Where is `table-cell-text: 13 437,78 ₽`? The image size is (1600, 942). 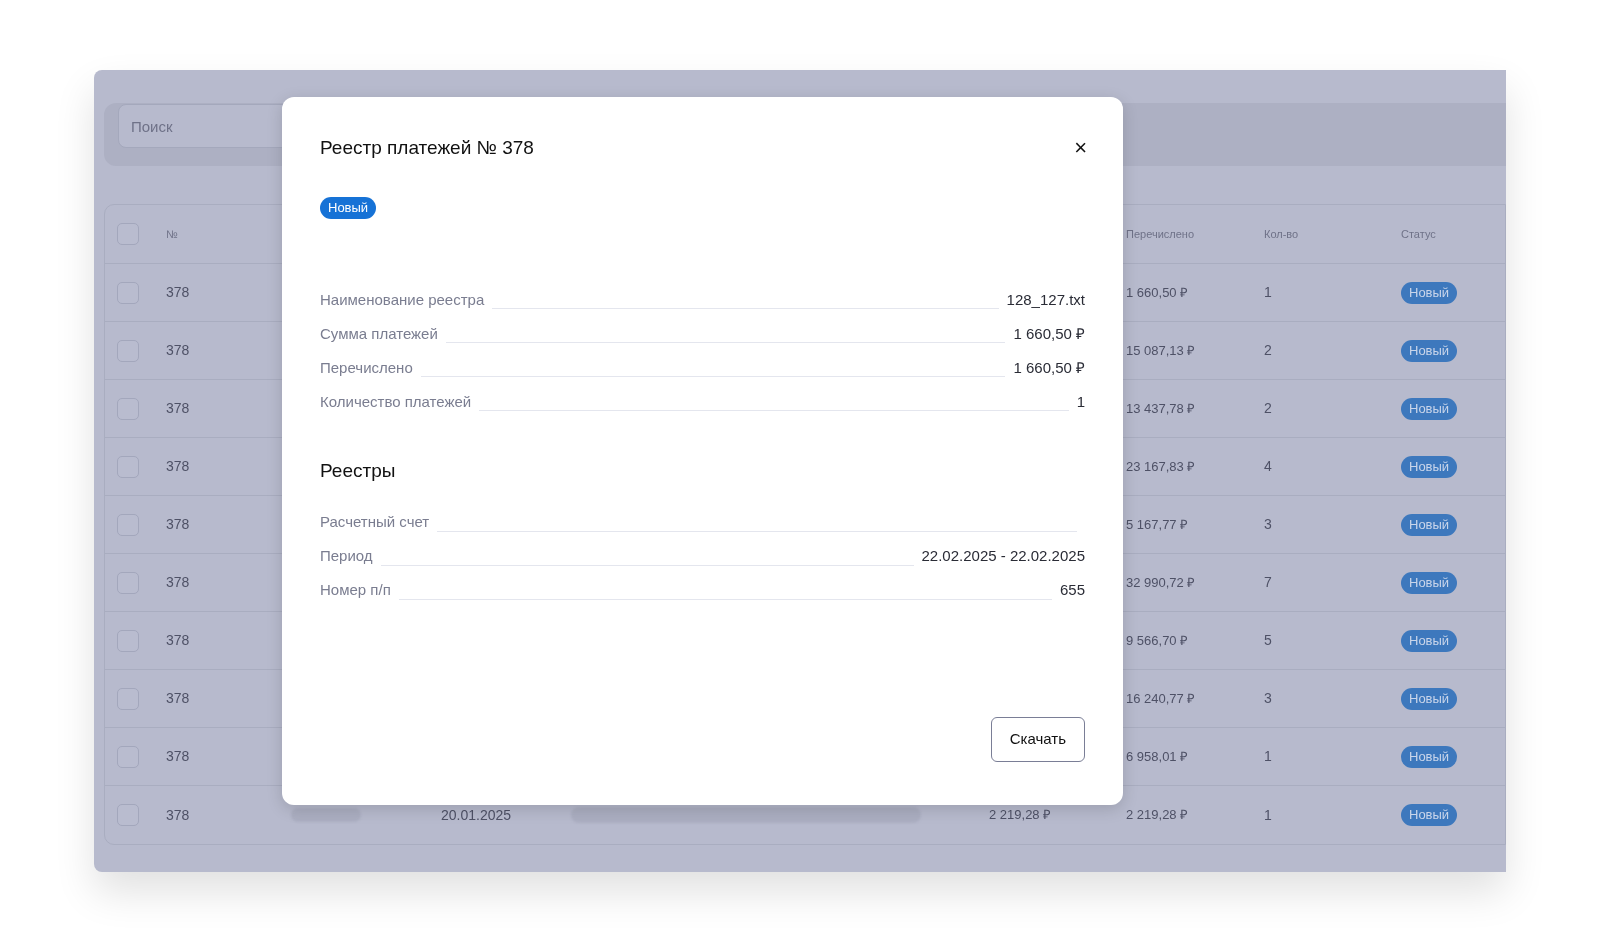 table-cell-text: 13 437,78 ₽ is located at coordinates (1161, 408).